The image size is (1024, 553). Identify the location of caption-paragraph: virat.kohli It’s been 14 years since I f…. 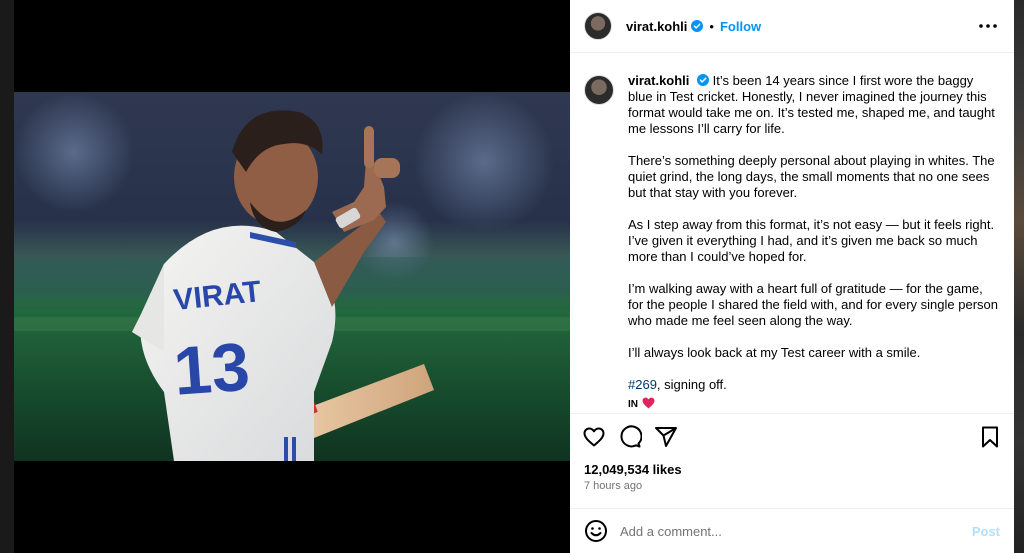
(813, 105).